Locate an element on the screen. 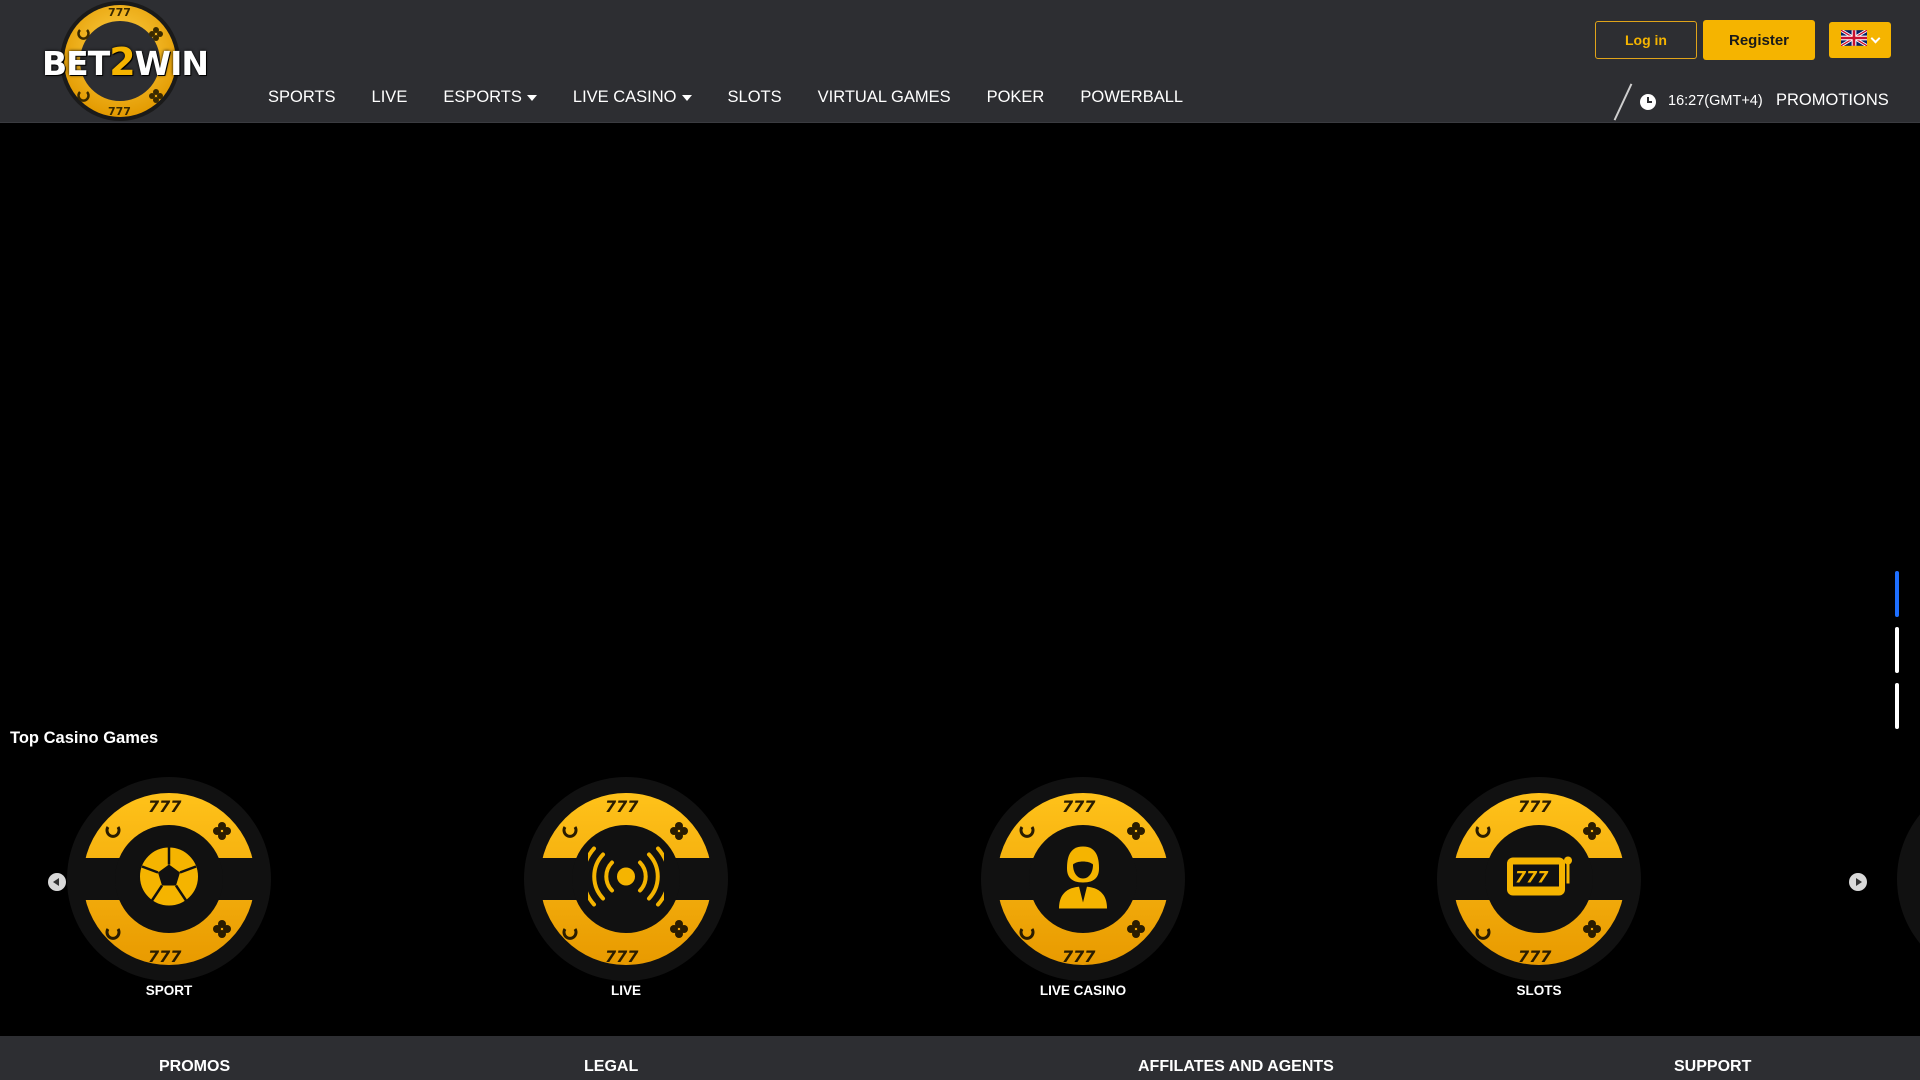  top-games-title: Top Casino Games is located at coordinates (84, 738).